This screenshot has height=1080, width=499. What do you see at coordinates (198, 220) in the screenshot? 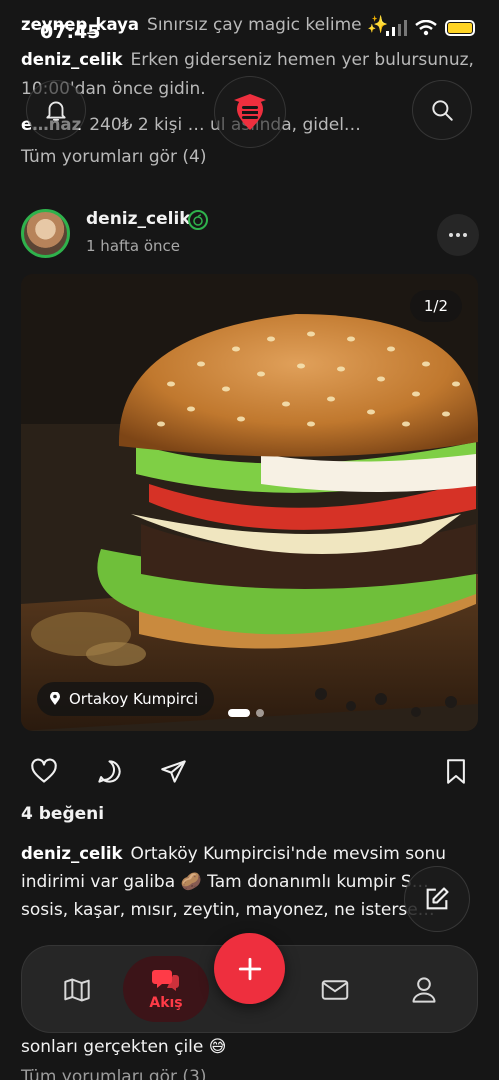
I see `verified-badge-icon` at bounding box center [198, 220].